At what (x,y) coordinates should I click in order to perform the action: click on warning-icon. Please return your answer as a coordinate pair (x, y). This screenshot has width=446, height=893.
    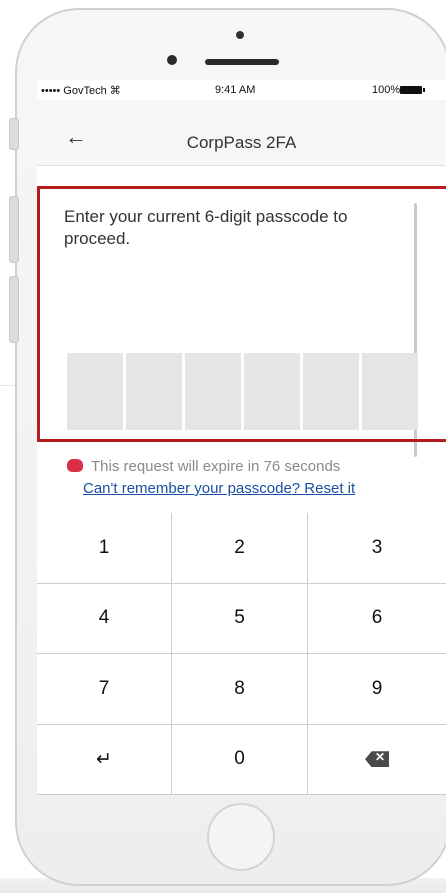
    Looking at the image, I should click on (75, 465).